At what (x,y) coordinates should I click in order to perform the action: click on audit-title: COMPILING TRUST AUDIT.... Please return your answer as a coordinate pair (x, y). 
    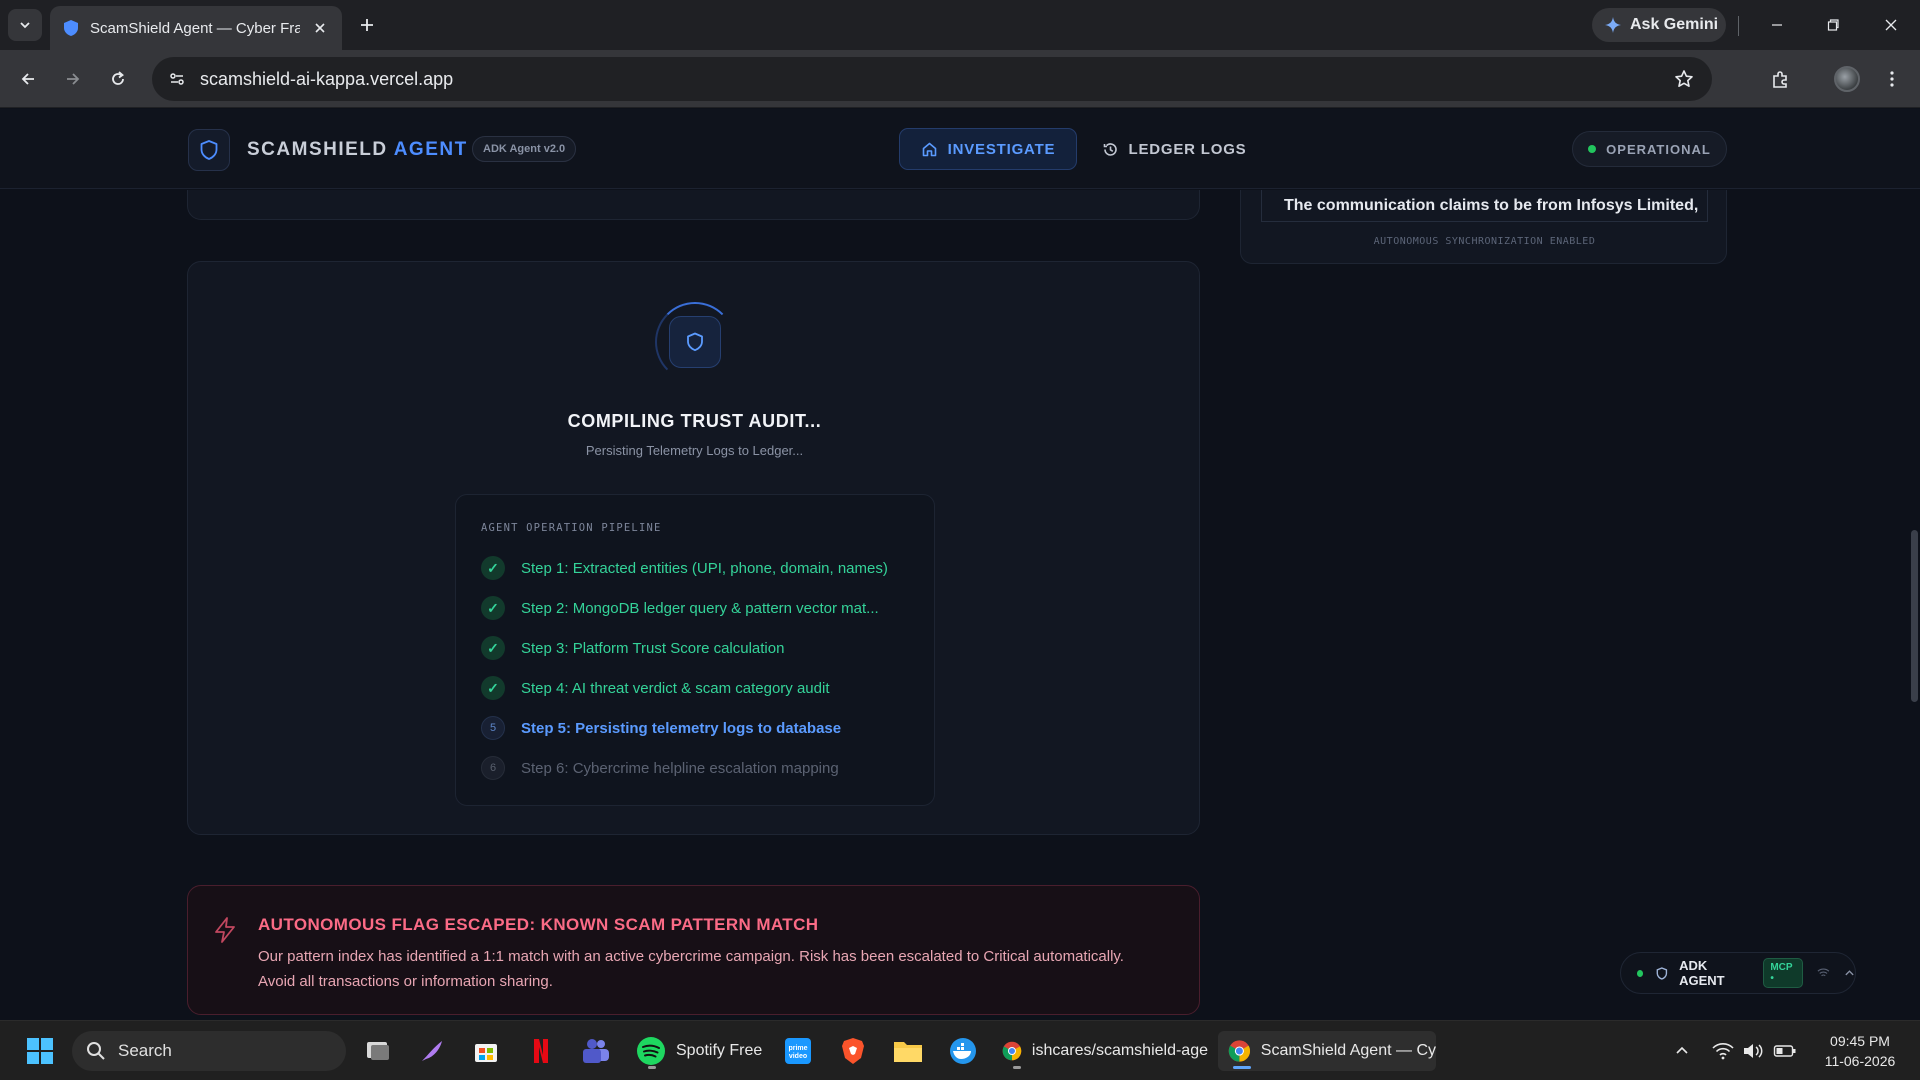
    Looking at the image, I should click on (694, 421).